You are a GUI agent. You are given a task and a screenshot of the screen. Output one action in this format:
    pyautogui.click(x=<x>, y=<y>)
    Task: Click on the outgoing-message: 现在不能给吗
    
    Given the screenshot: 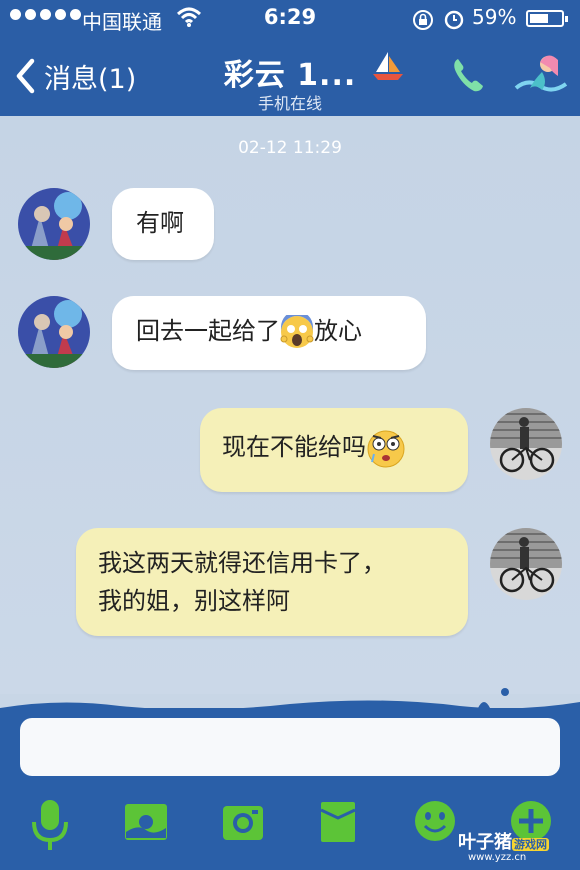 What is the action you would take?
    pyautogui.click(x=334, y=450)
    